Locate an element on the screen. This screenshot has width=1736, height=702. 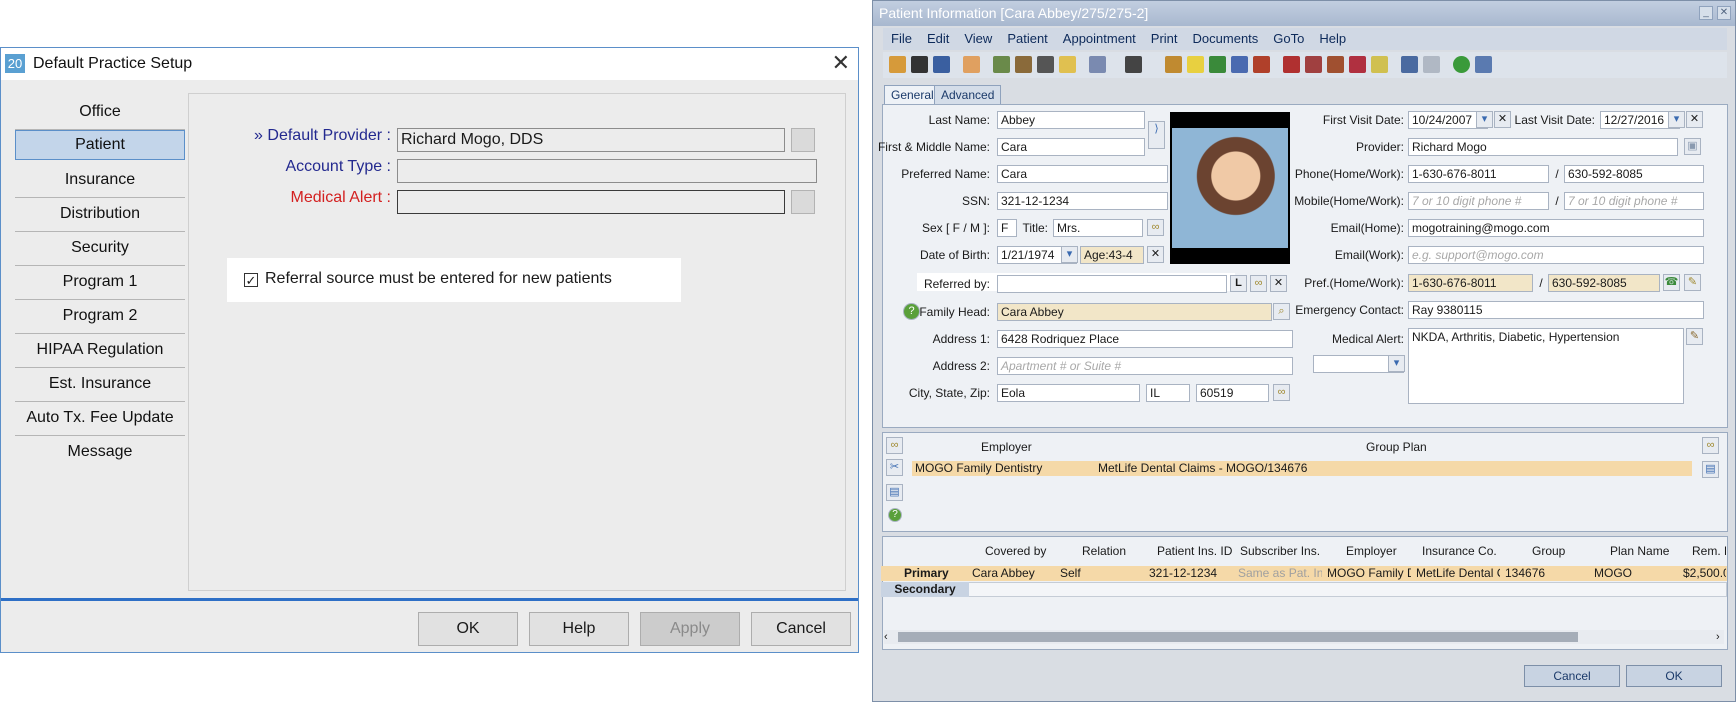
nav-item-est-insurance: Est. Insurance is located at coordinates (100, 385).